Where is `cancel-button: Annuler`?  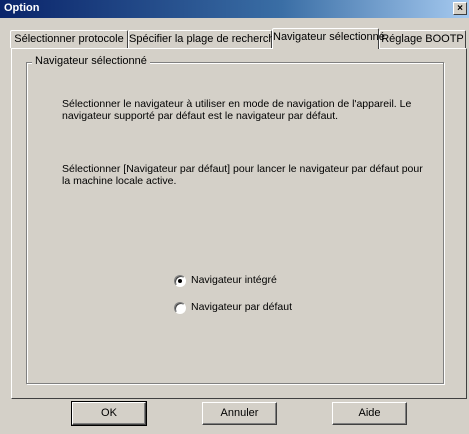
cancel-button: Annuler is located at coordinates (239, 413).